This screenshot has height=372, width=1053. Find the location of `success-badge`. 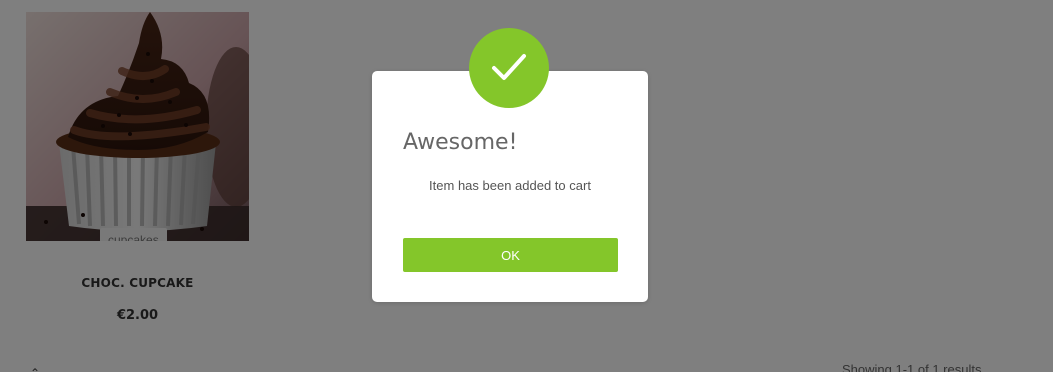

success-badge is located at coordinates (509, 68).